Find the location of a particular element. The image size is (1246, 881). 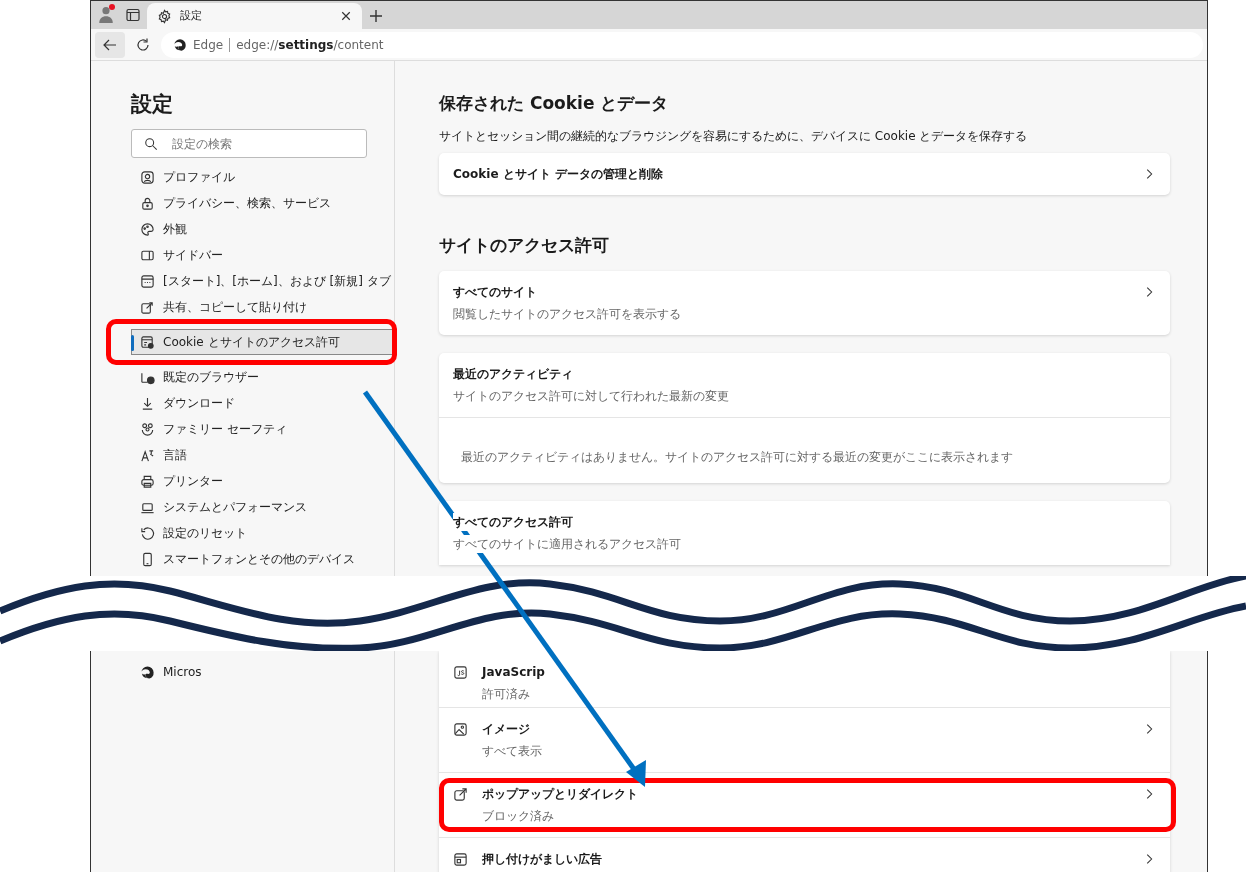

settings-link-card: Cookie とサイト データの管理と削除 is located at coordinates (804, 174).